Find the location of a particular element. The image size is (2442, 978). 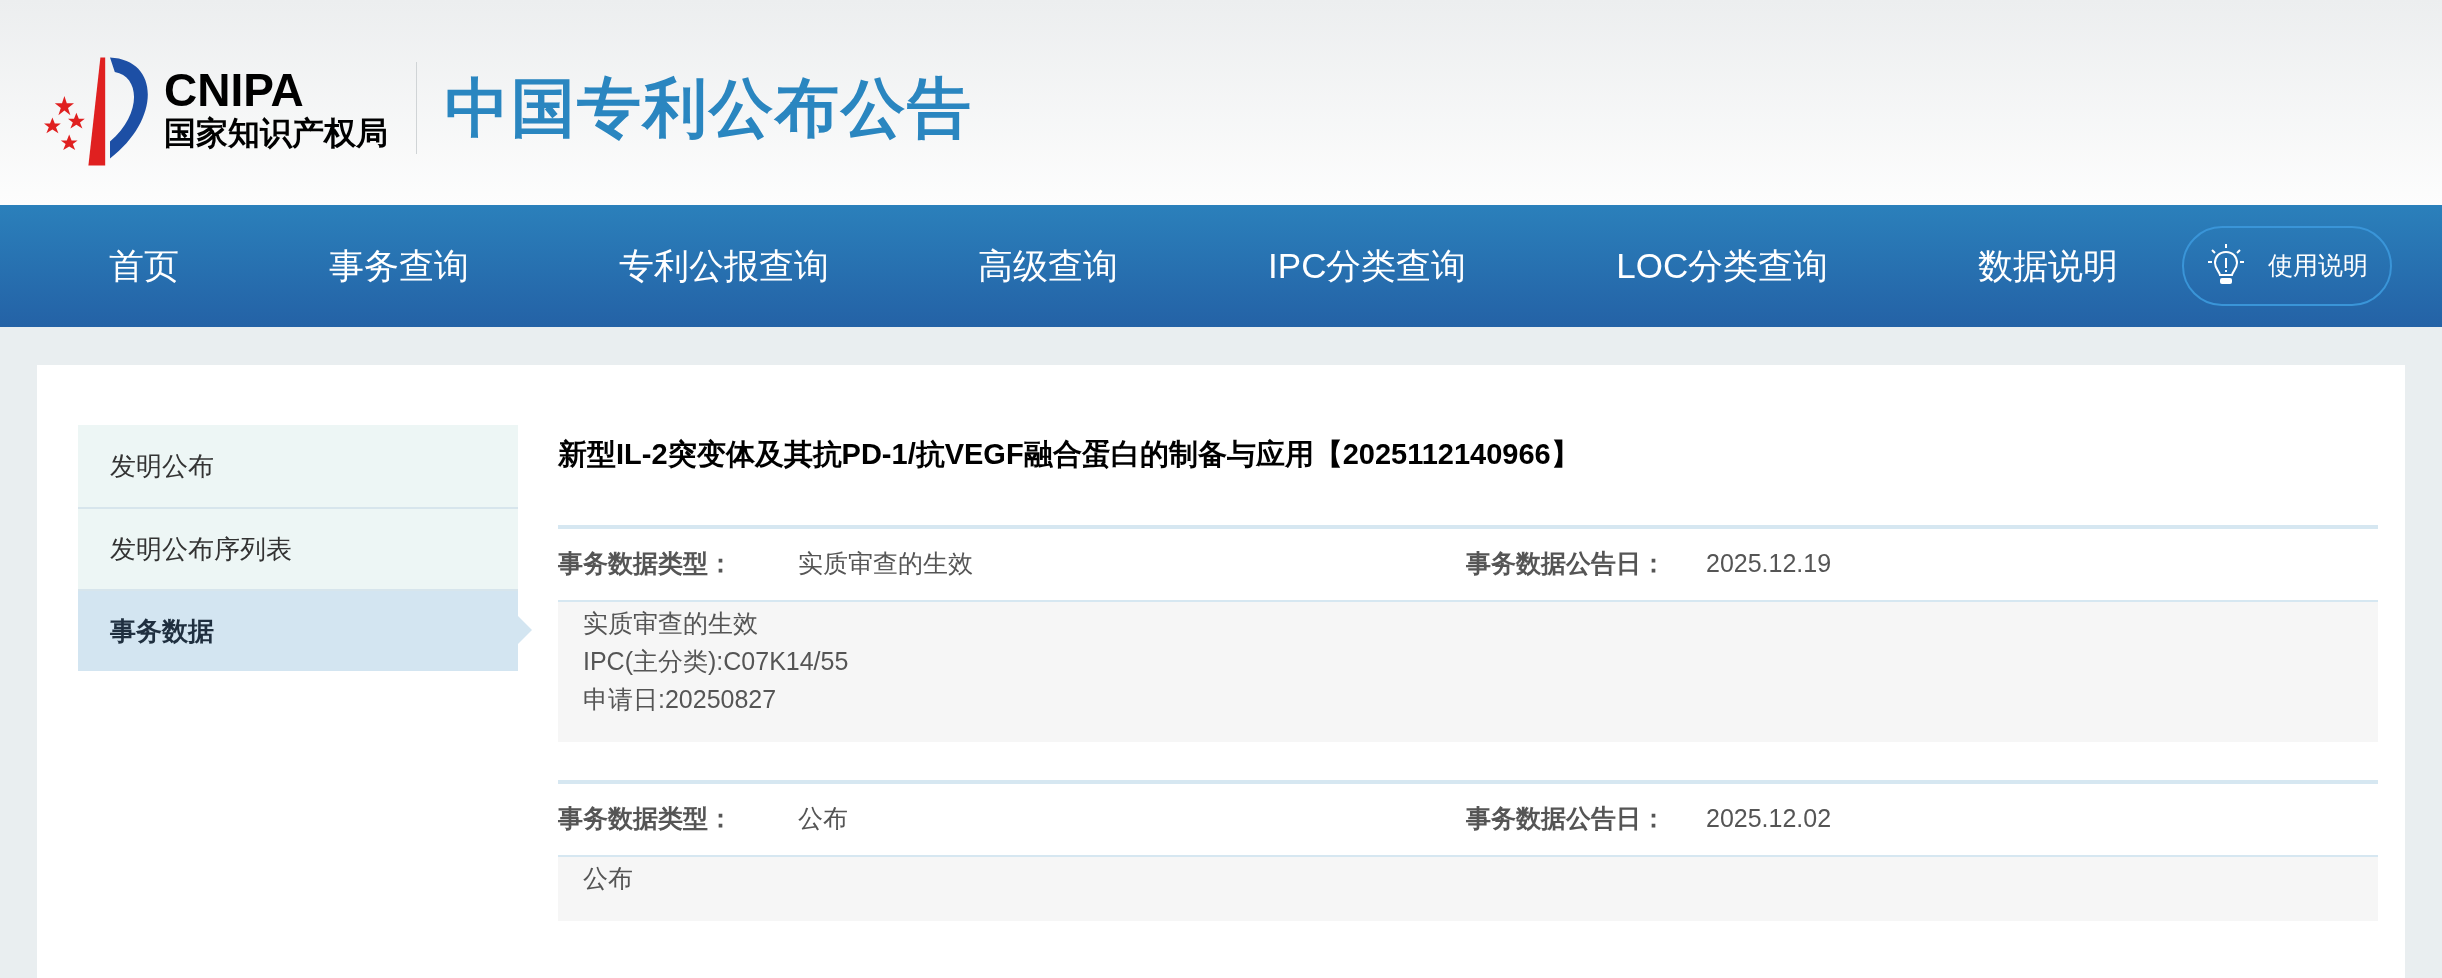

sidebar-item: 发明公布序列表 is located at coordinates (298, 548).